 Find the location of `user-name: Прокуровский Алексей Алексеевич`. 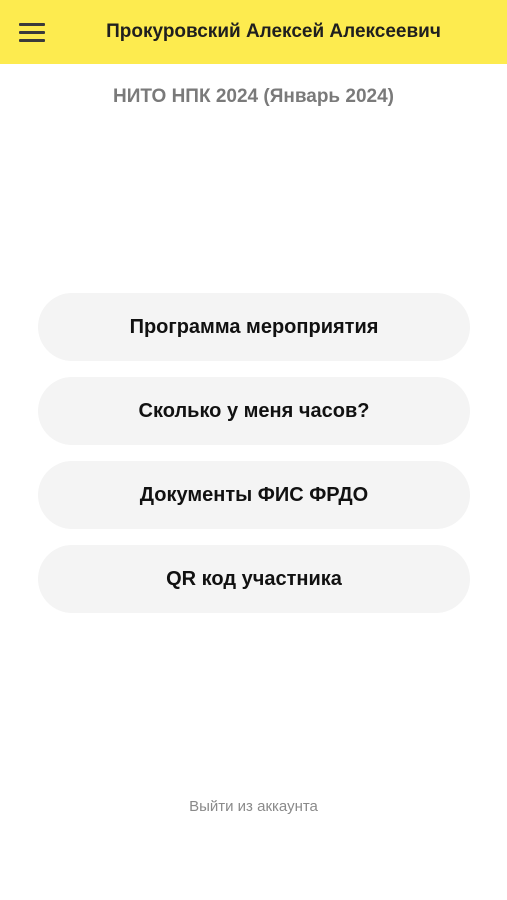

user-name: Прокуровский Алексей Алексеевич is located at coordinates (273, 31).